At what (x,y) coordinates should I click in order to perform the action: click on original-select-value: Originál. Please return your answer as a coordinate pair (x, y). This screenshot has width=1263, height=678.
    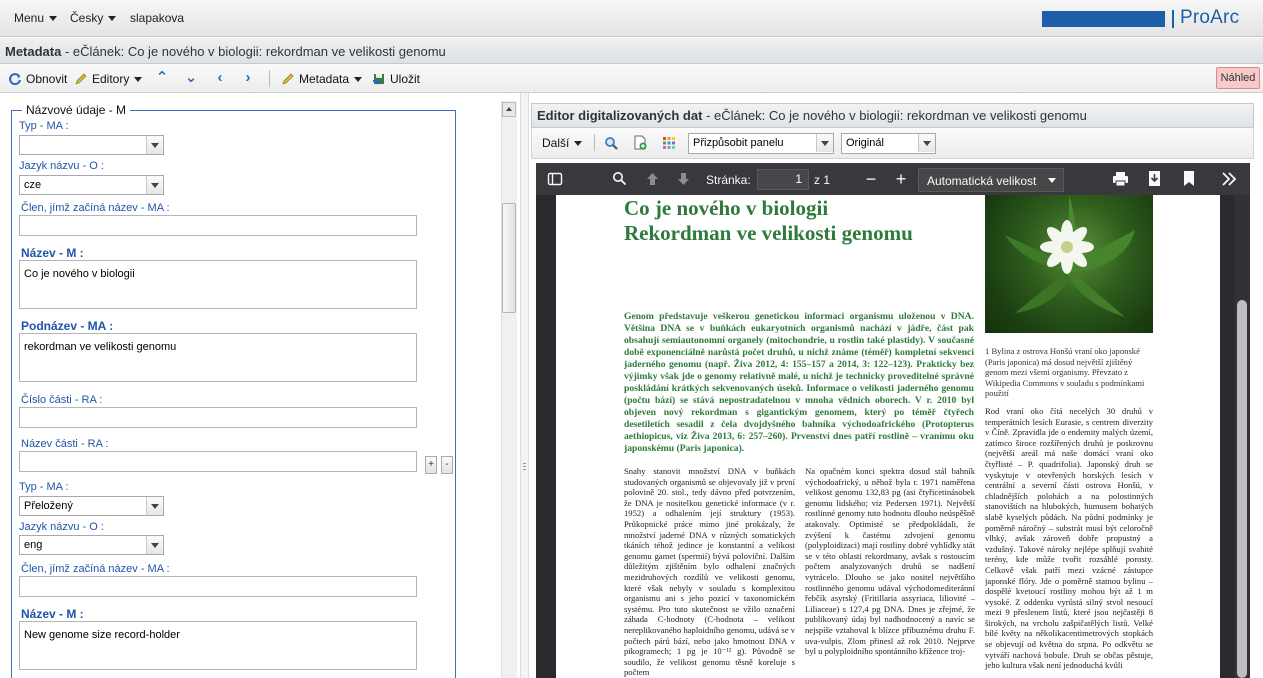
    Looking at the image, I should click on (865, 143).